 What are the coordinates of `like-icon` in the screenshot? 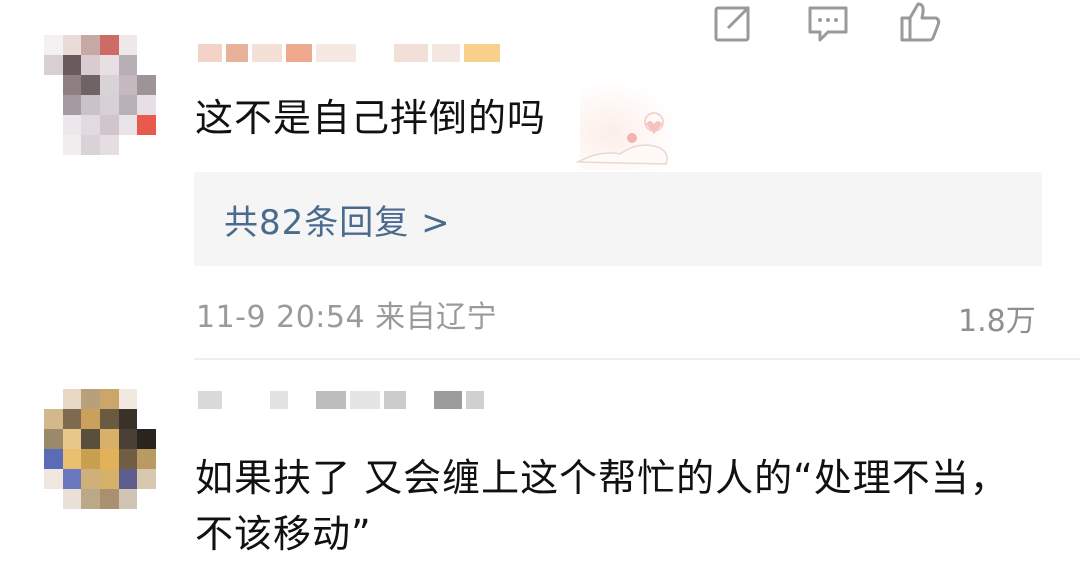 It's located at (920, 22).